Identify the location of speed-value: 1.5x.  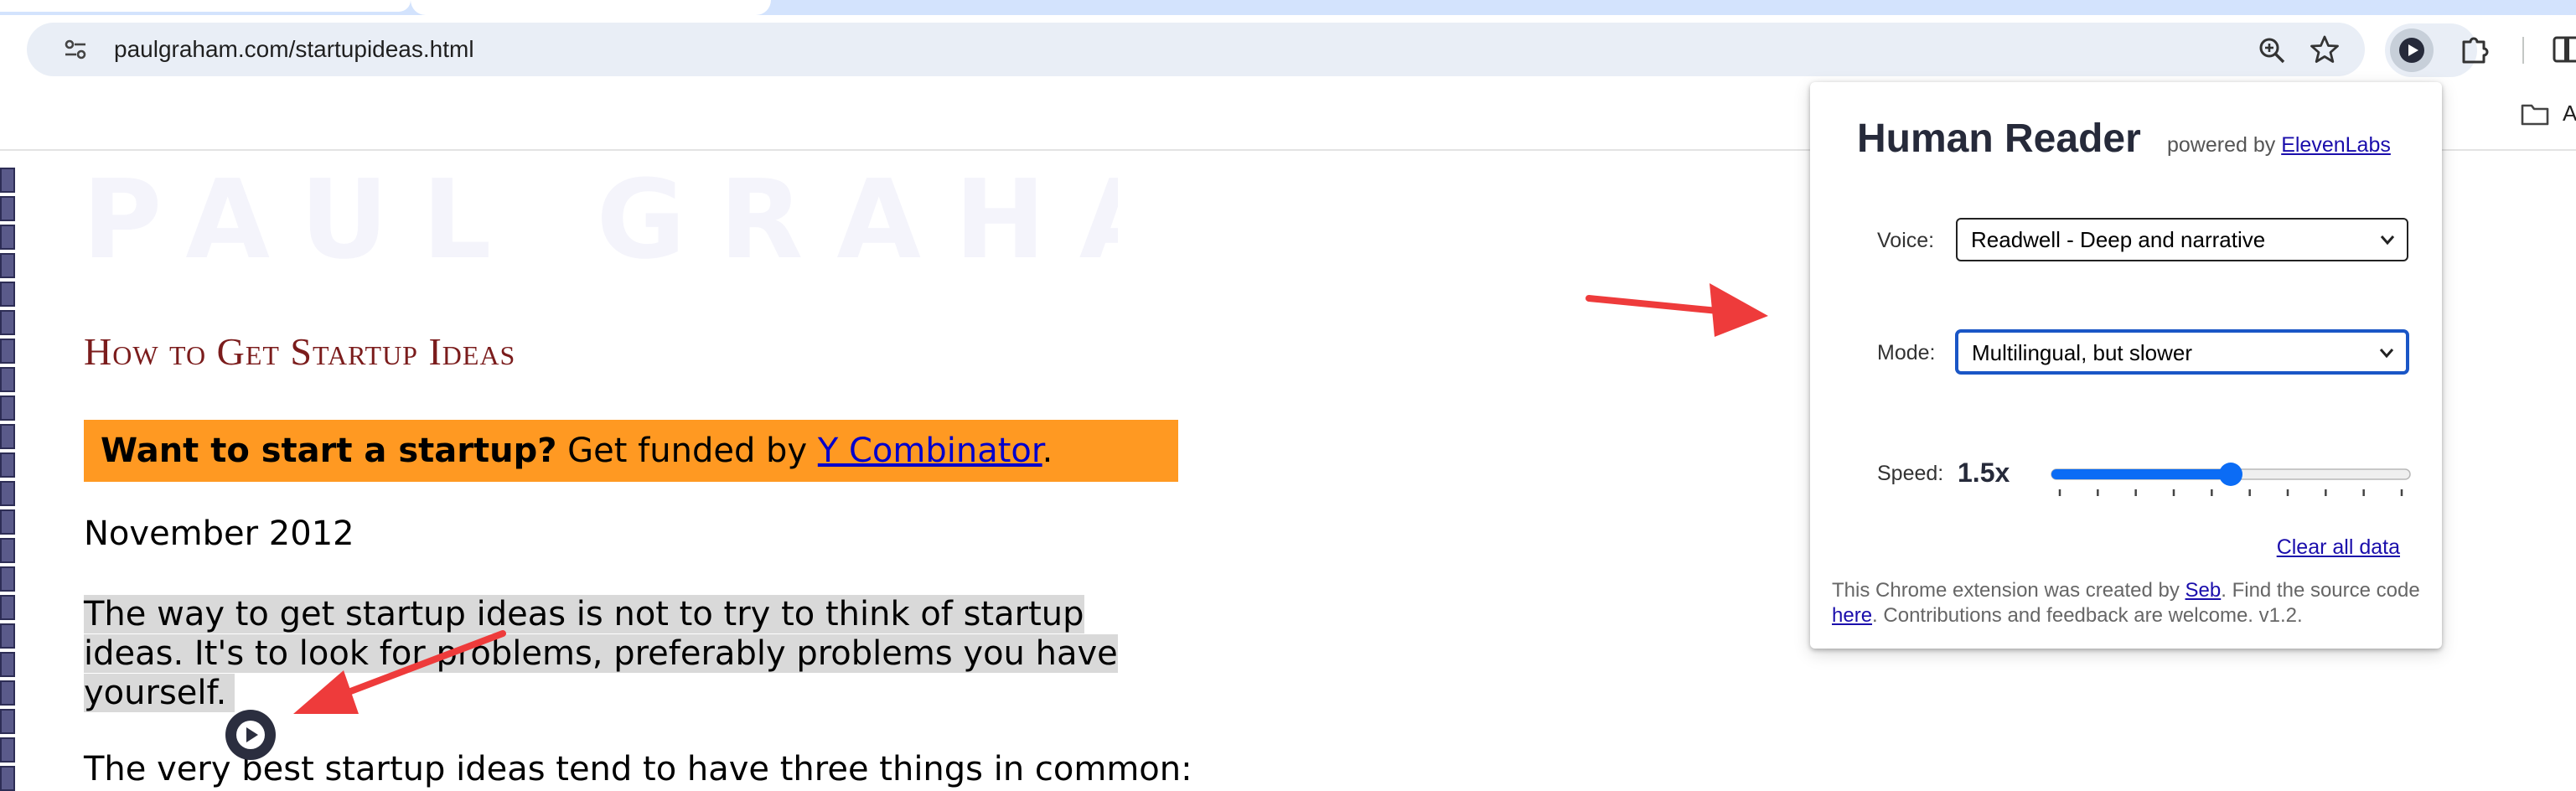
(1984, 473).